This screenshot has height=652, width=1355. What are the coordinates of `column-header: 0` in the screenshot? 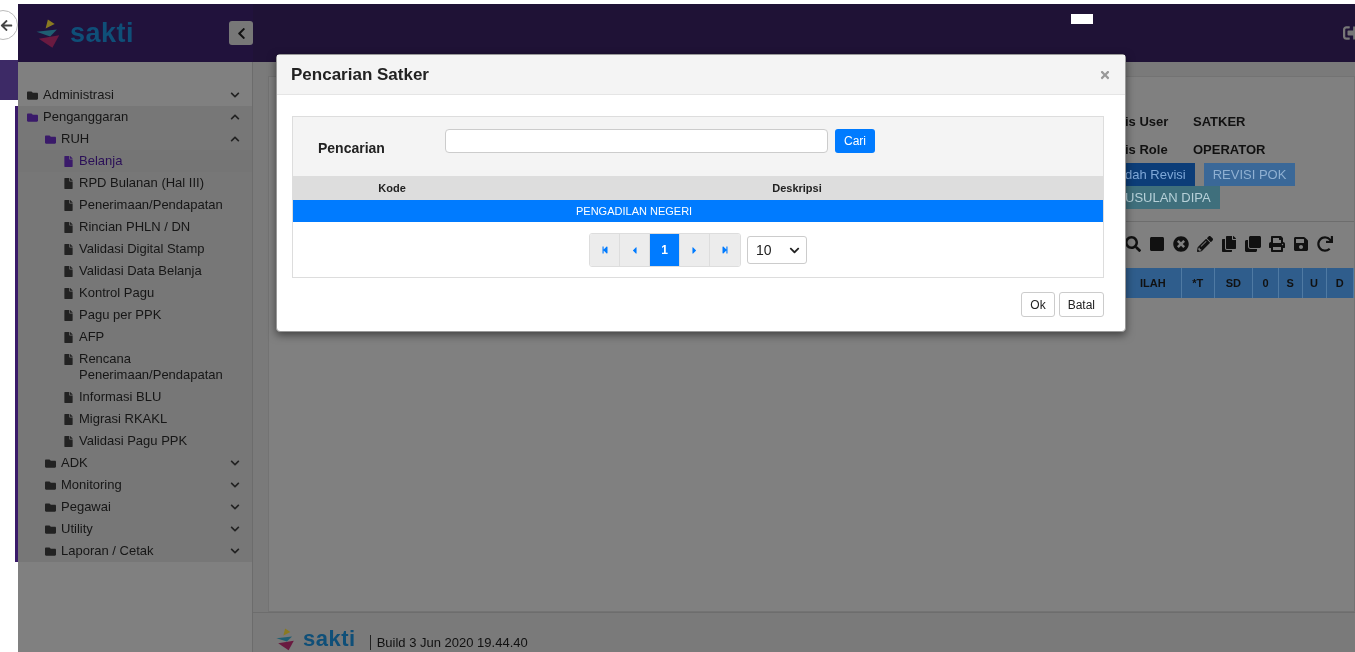 It's located at (1266, 283).